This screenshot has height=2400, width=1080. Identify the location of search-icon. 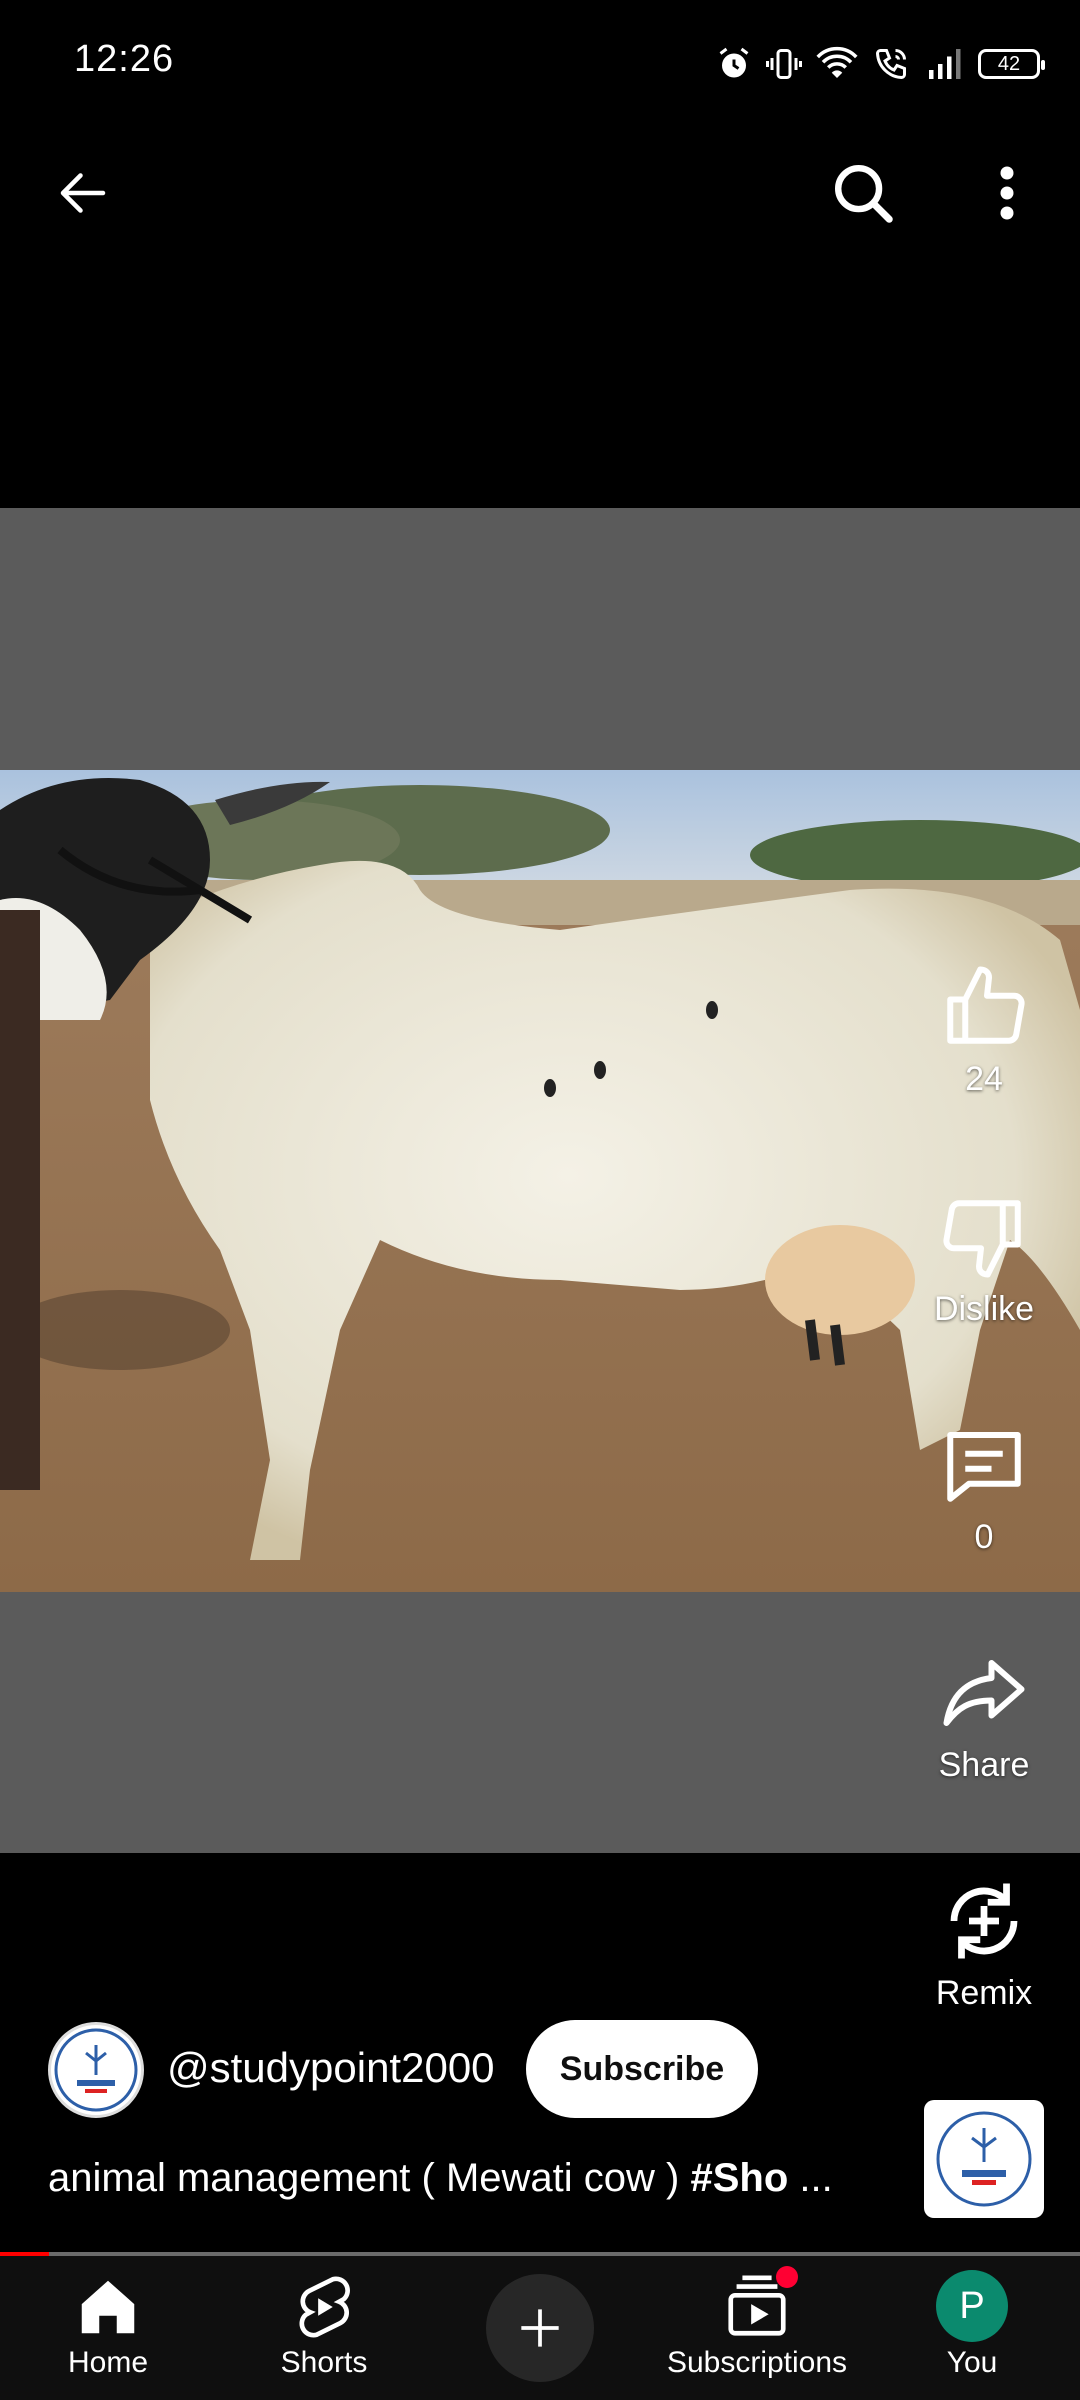
(864, 194).